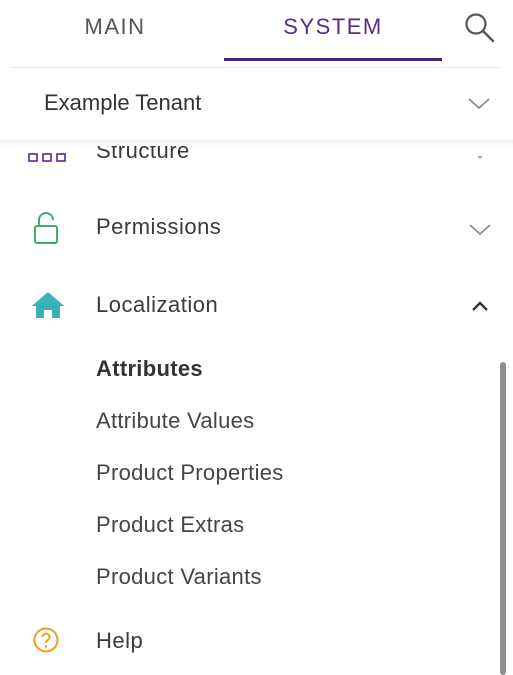 The image size is (513, 675). I want to click on menu-item-structure: Structure, so click(256, 164).